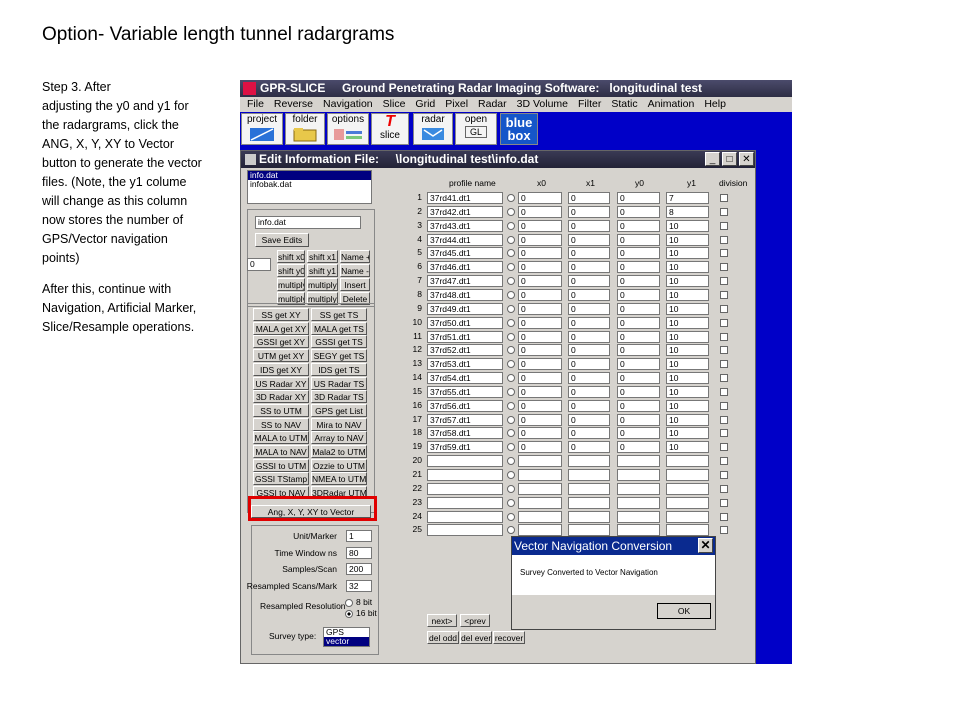  What do you see at coordinates (465, 488) in the screenshot?
I see `cell-name` at bounding box center [465, 488].